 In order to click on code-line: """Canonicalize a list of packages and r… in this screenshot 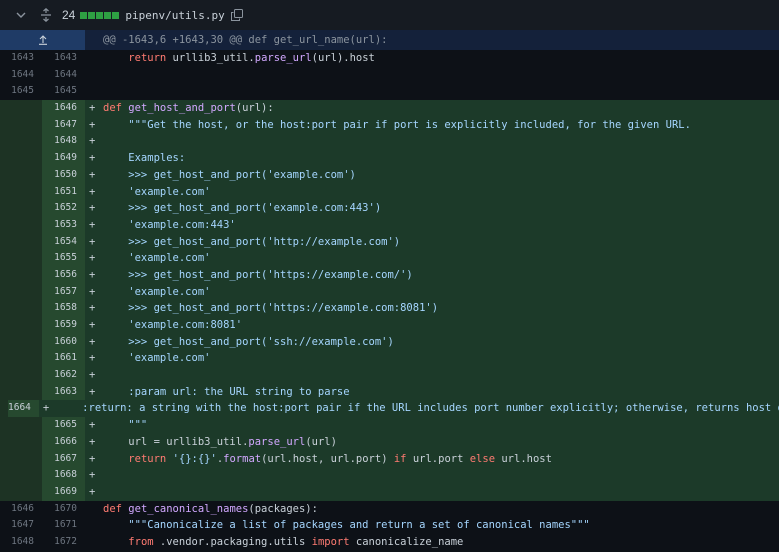, I will do `click(432, 525)`.